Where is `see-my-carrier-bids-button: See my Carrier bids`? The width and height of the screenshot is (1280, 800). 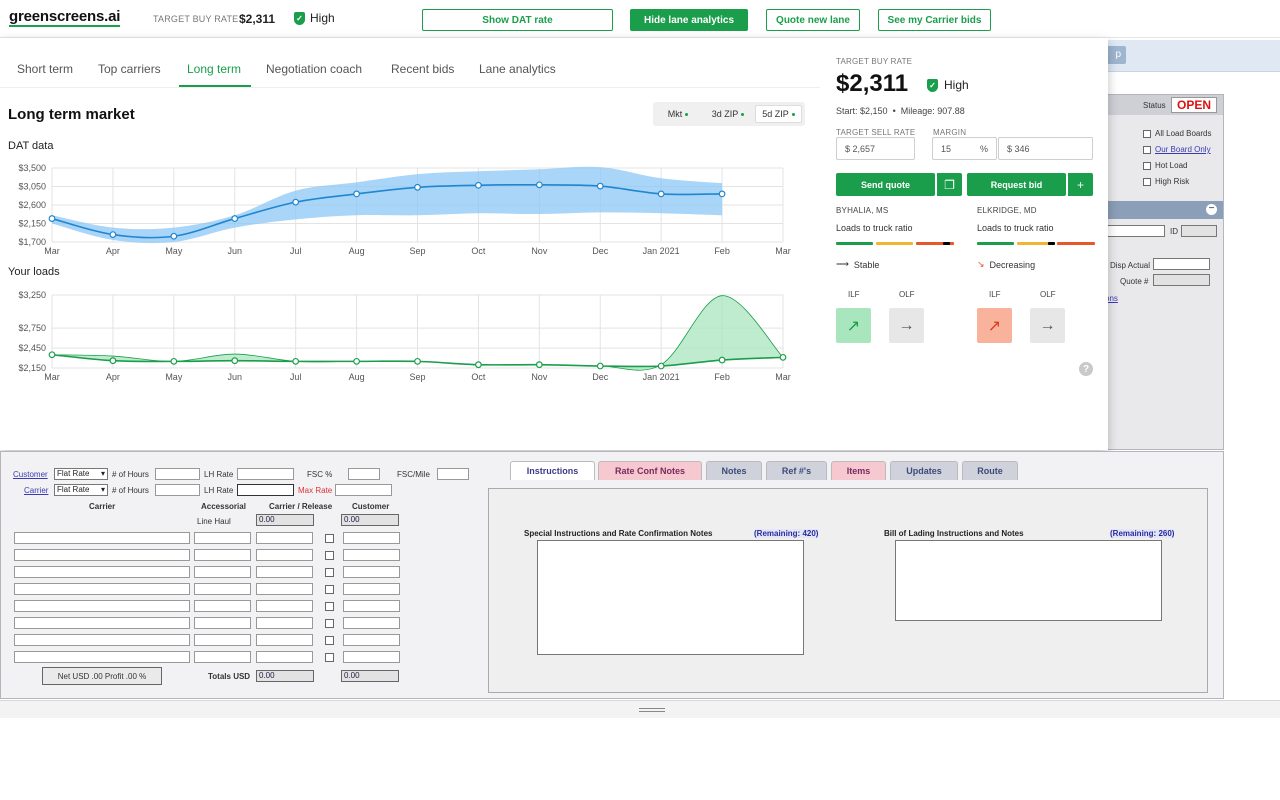 see-my-carrier-bids-button: See my Carrier bids is located at coordinates (934, 20).